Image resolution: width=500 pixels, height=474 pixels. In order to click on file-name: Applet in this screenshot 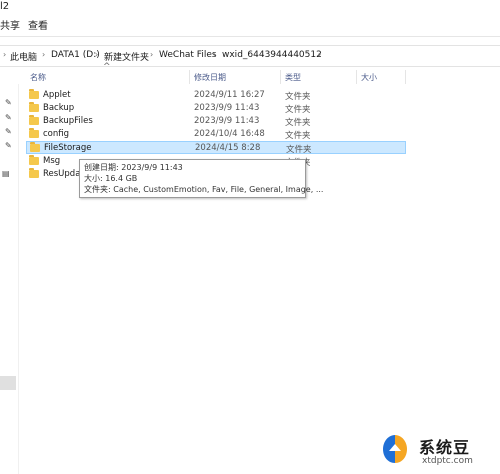, I will do `click(57, 95)`.